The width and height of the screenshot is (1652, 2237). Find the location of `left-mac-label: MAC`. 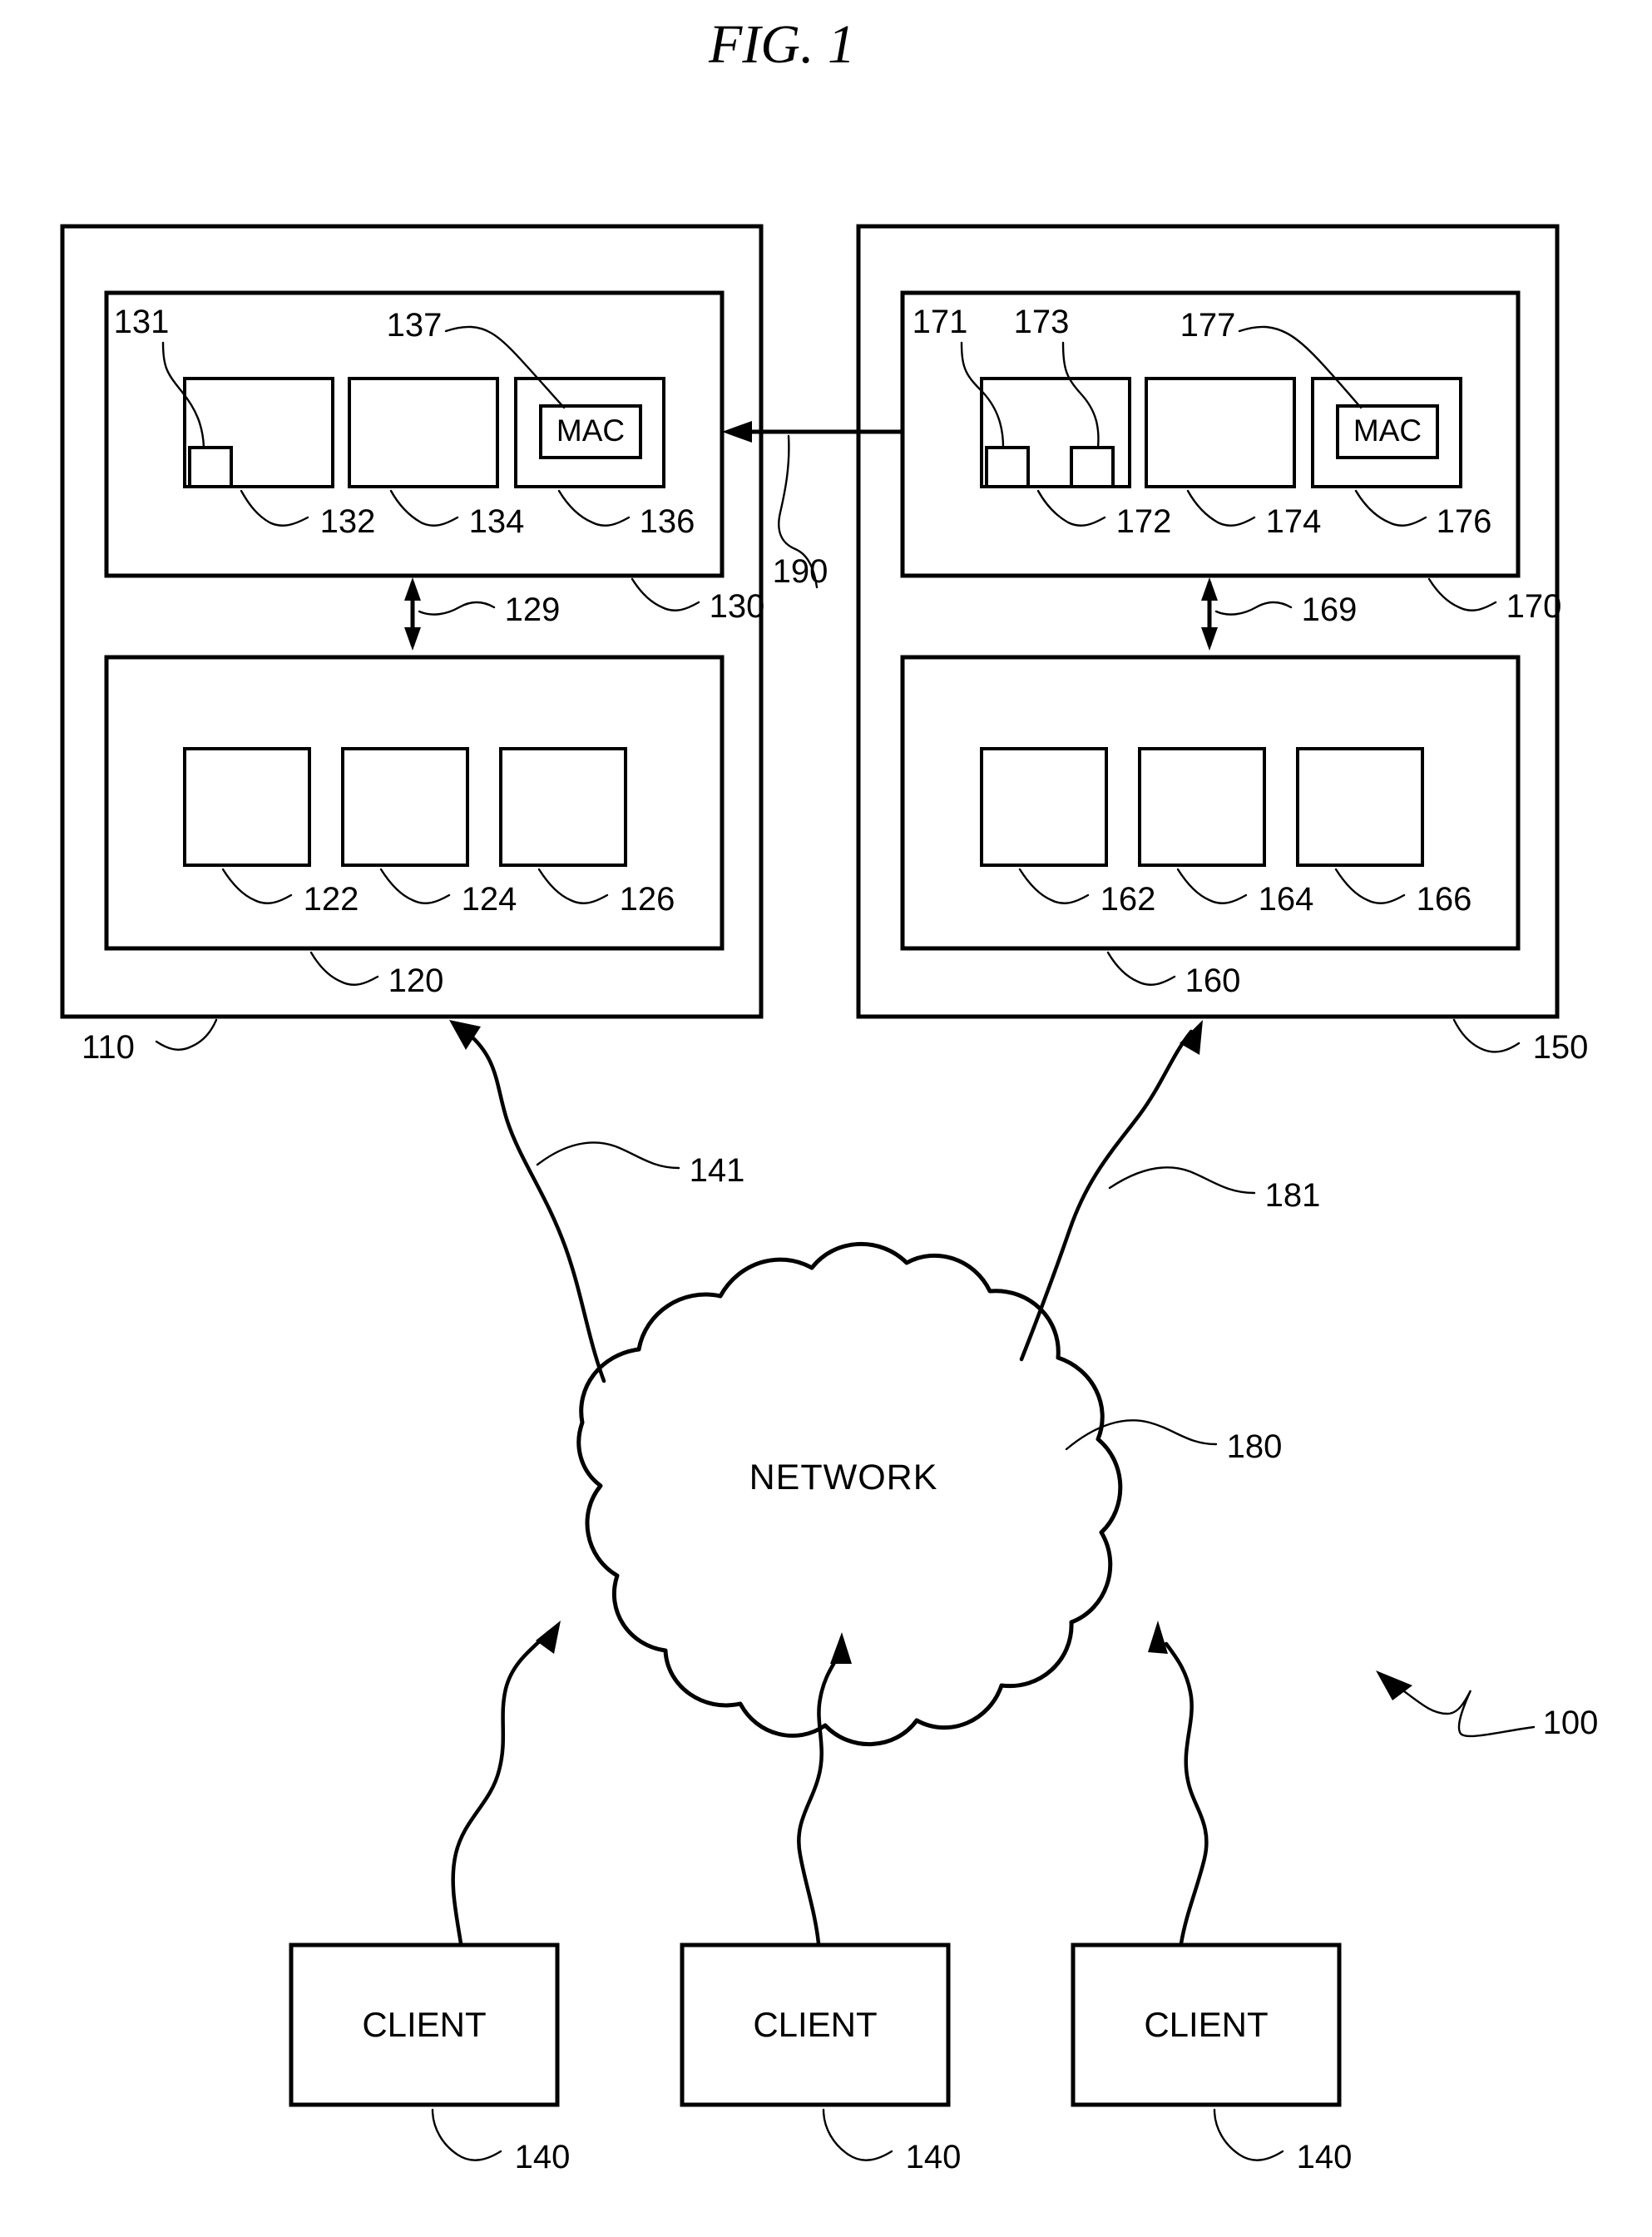

left-mac-label: MAC is located at coordinates (590, 430).